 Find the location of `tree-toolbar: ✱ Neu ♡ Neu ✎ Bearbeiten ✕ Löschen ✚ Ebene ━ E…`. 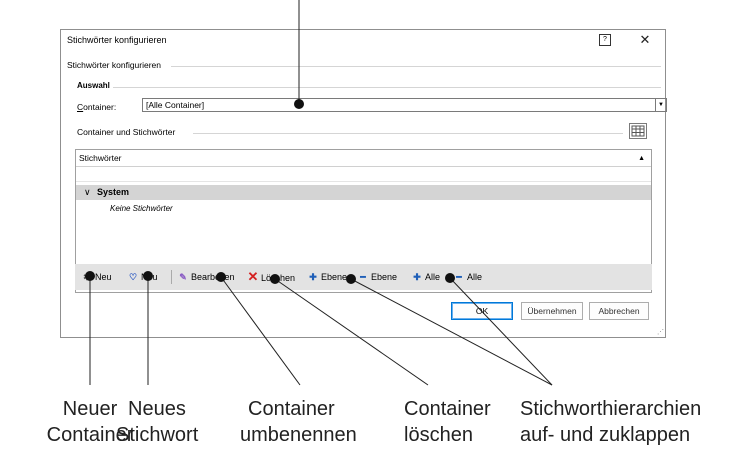

tree-toolbar: ✱ Neu ♡ Neu ✎ Bearbeiten ✕ Löschen ✚ Ebene ━ E… is located at coordinates (363, 277).